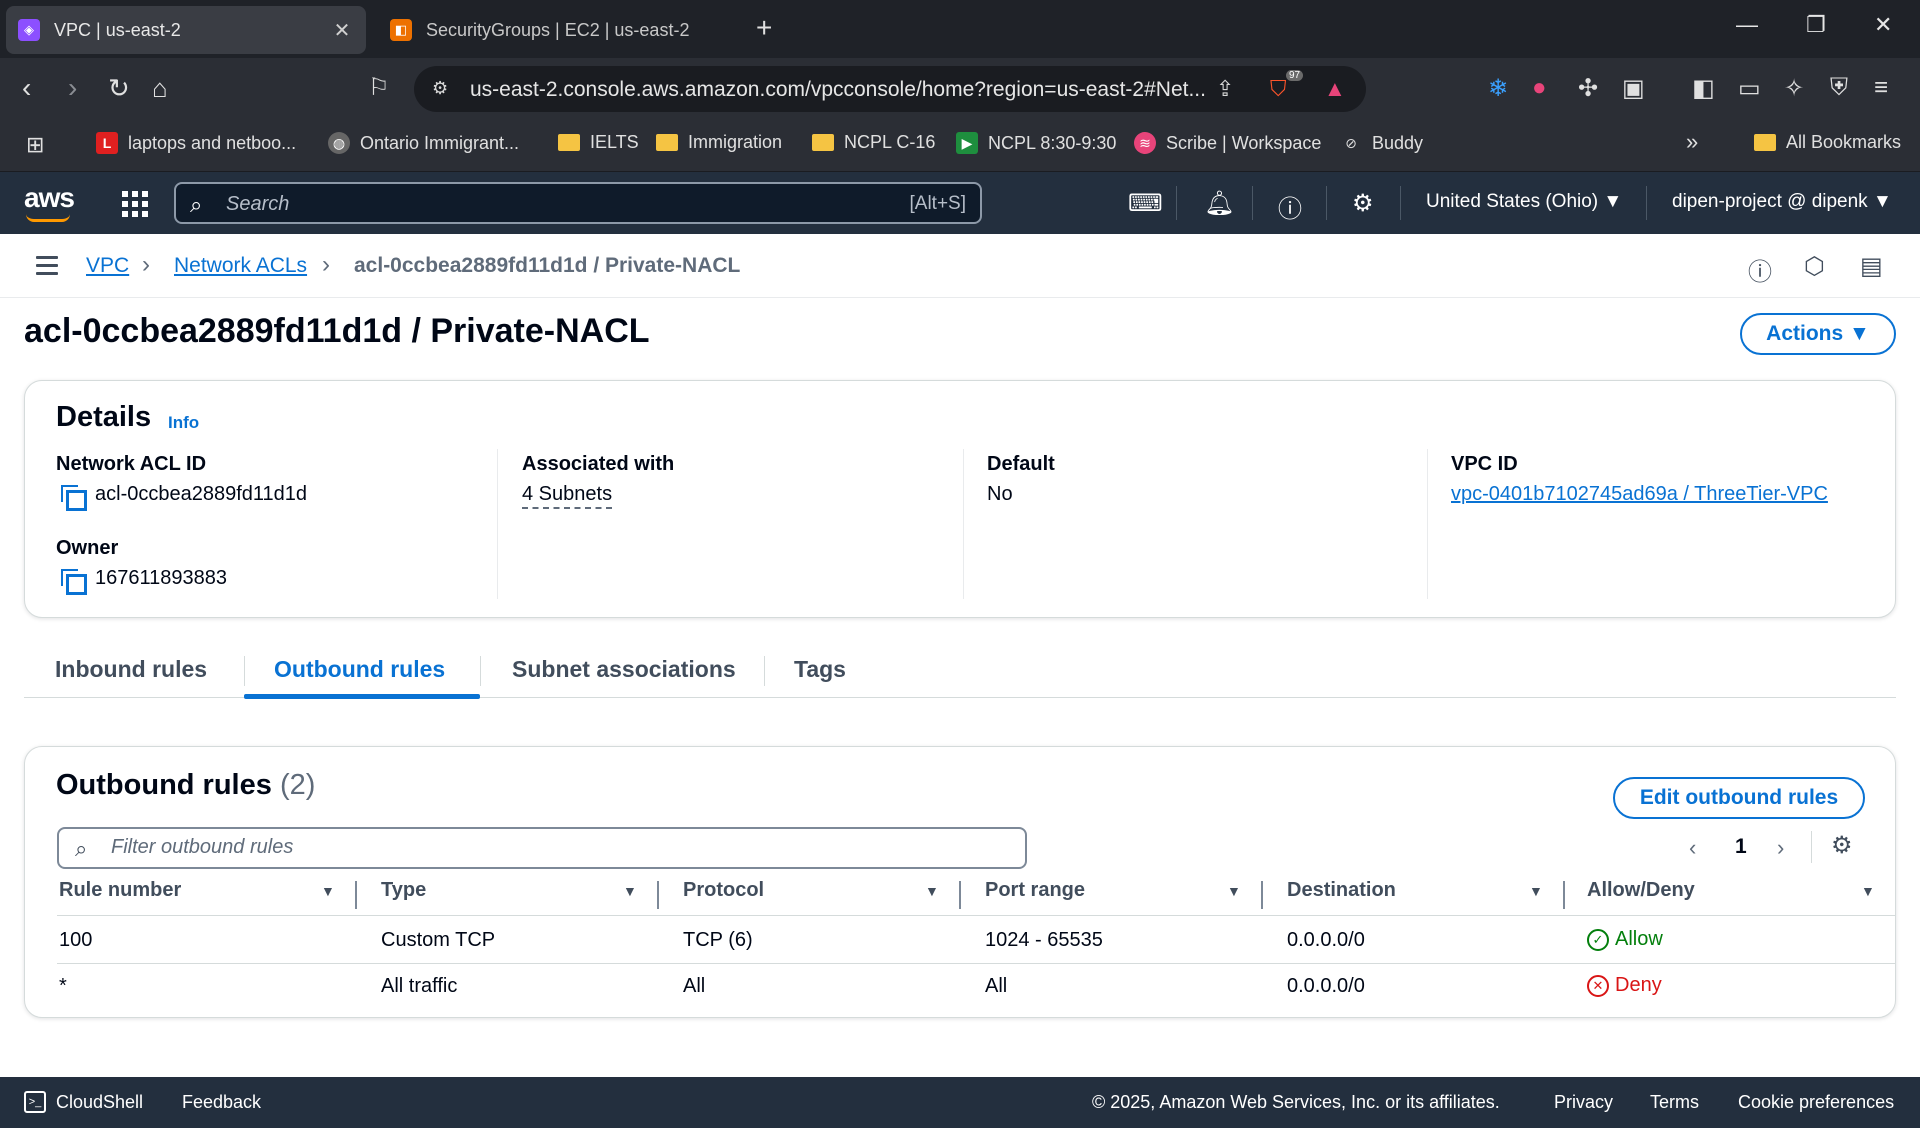  Describe the element at coordinates (558, 30) in the screenshot. I see `browser-tab-ec2: ◧ SecurityGroups | EC2 | us-east-2` at that location.